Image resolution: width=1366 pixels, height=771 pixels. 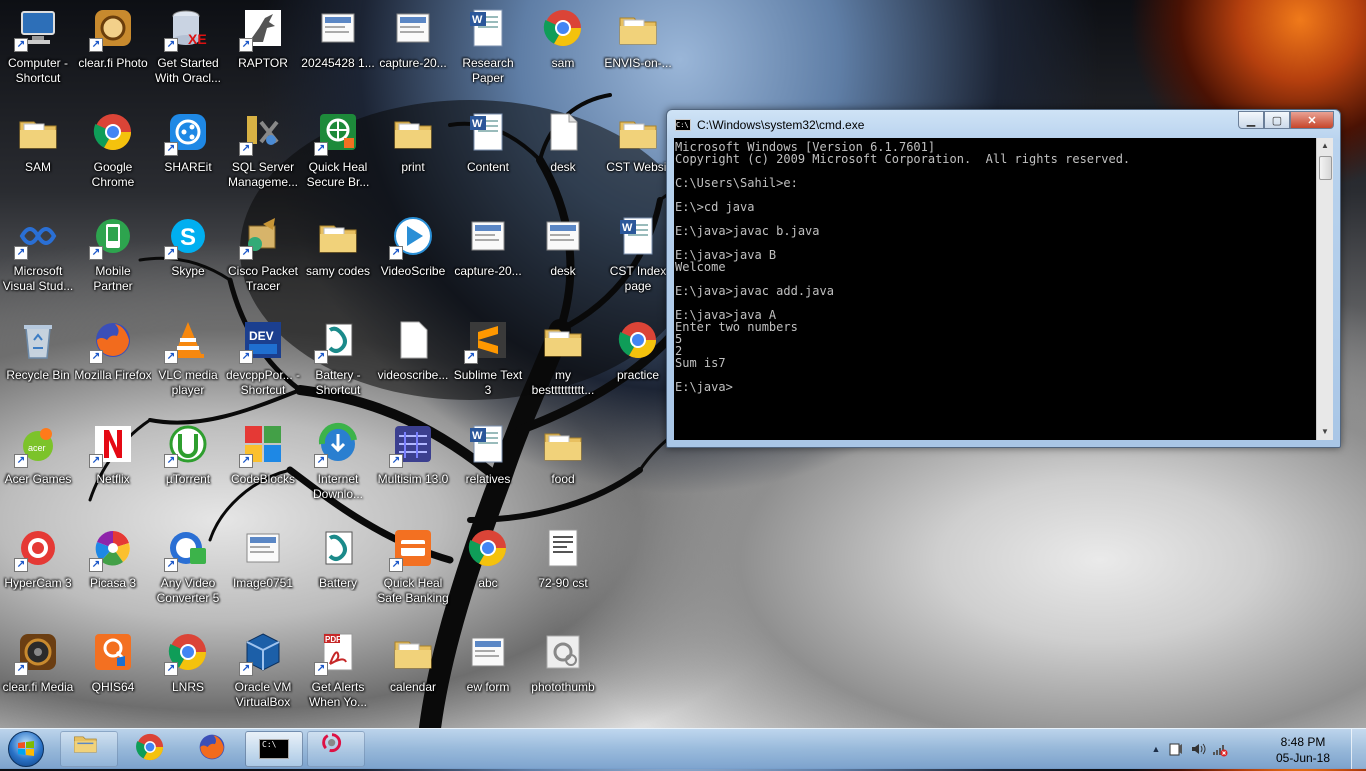 I want to click on svg-text: acer, so click(x=37, y=448).